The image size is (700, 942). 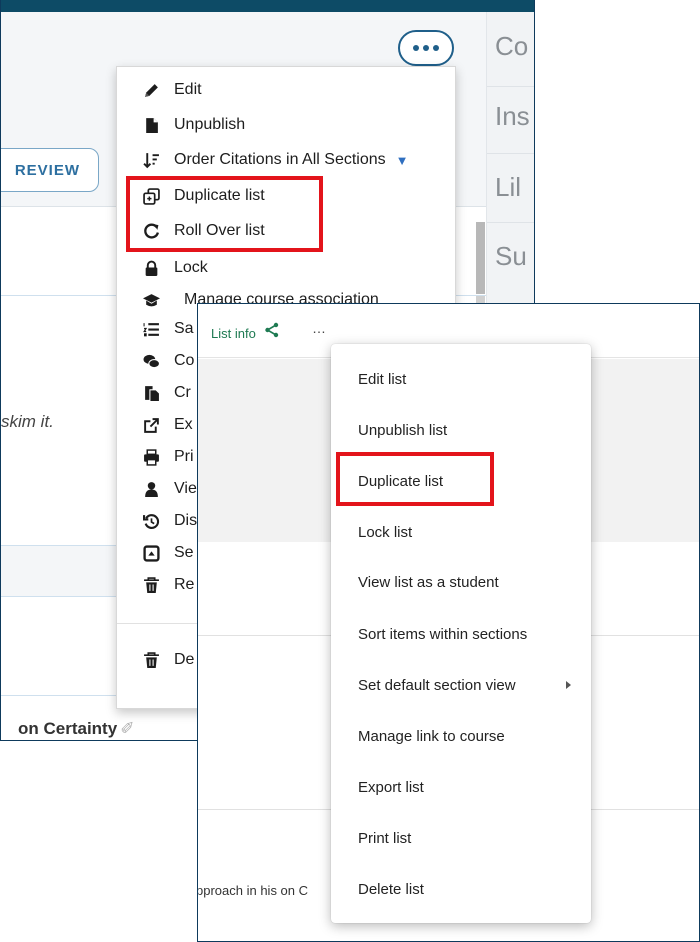 I want to click on menu-item-export: Ex, so click(x=167, y=425).